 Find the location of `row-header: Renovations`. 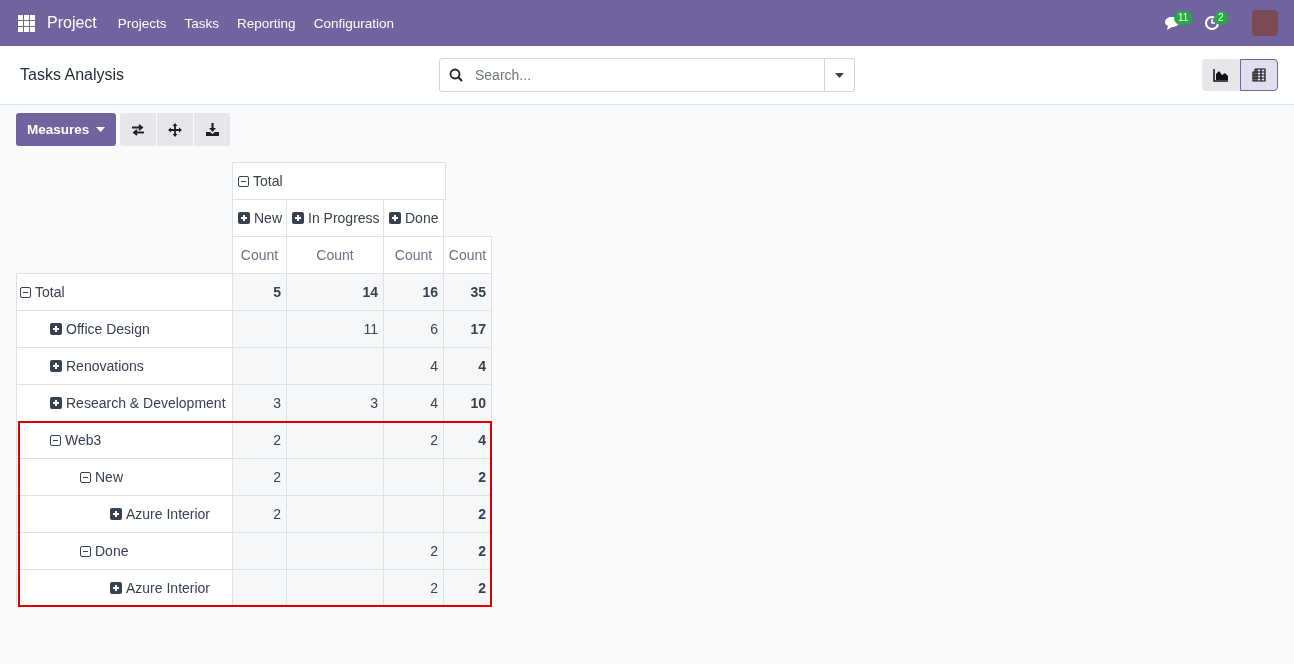

row-header: Renovations is located at coordinates (124, 366).